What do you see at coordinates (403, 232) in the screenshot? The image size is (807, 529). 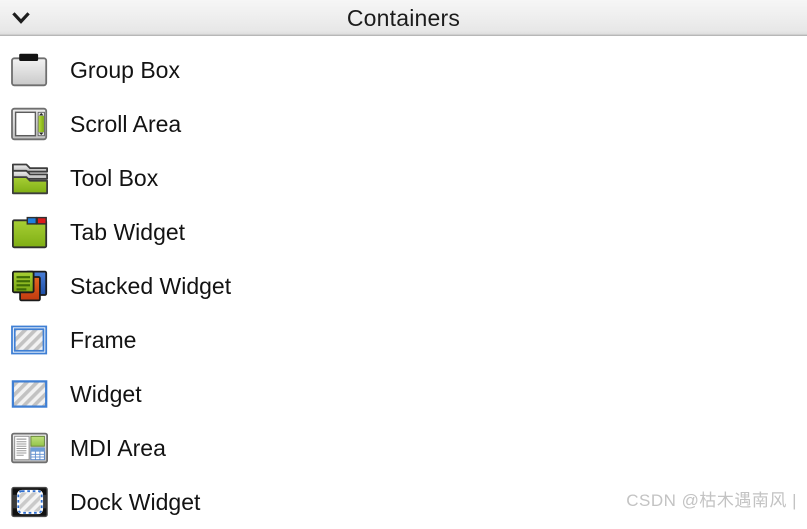 I see `list-item-tab-widget: Tab Widget` at bounding box center [403, 232].